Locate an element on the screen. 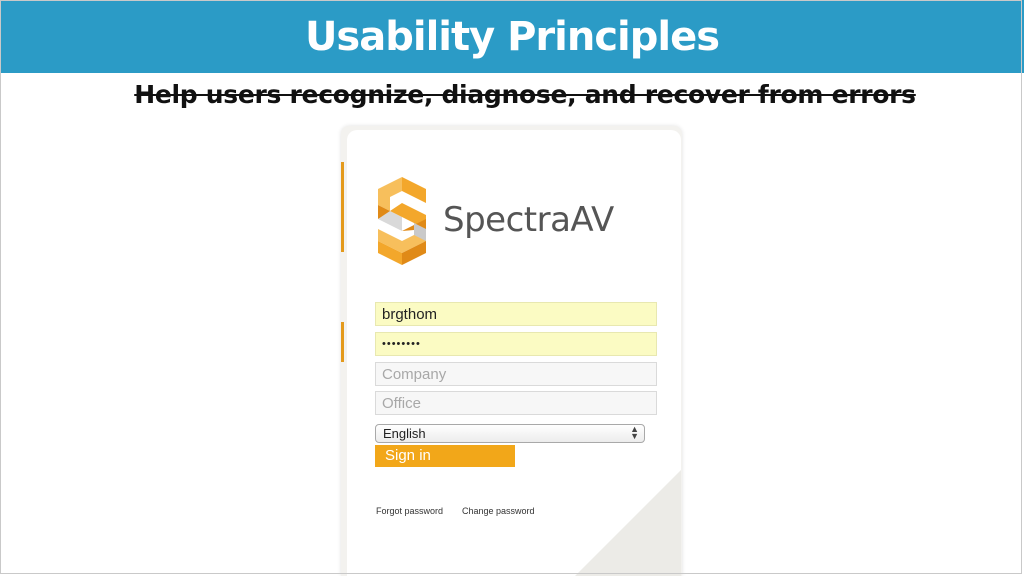 The width and height of the screenshot is (1024, 576). accent-bar-bottom is located at coordinates (342, 342).